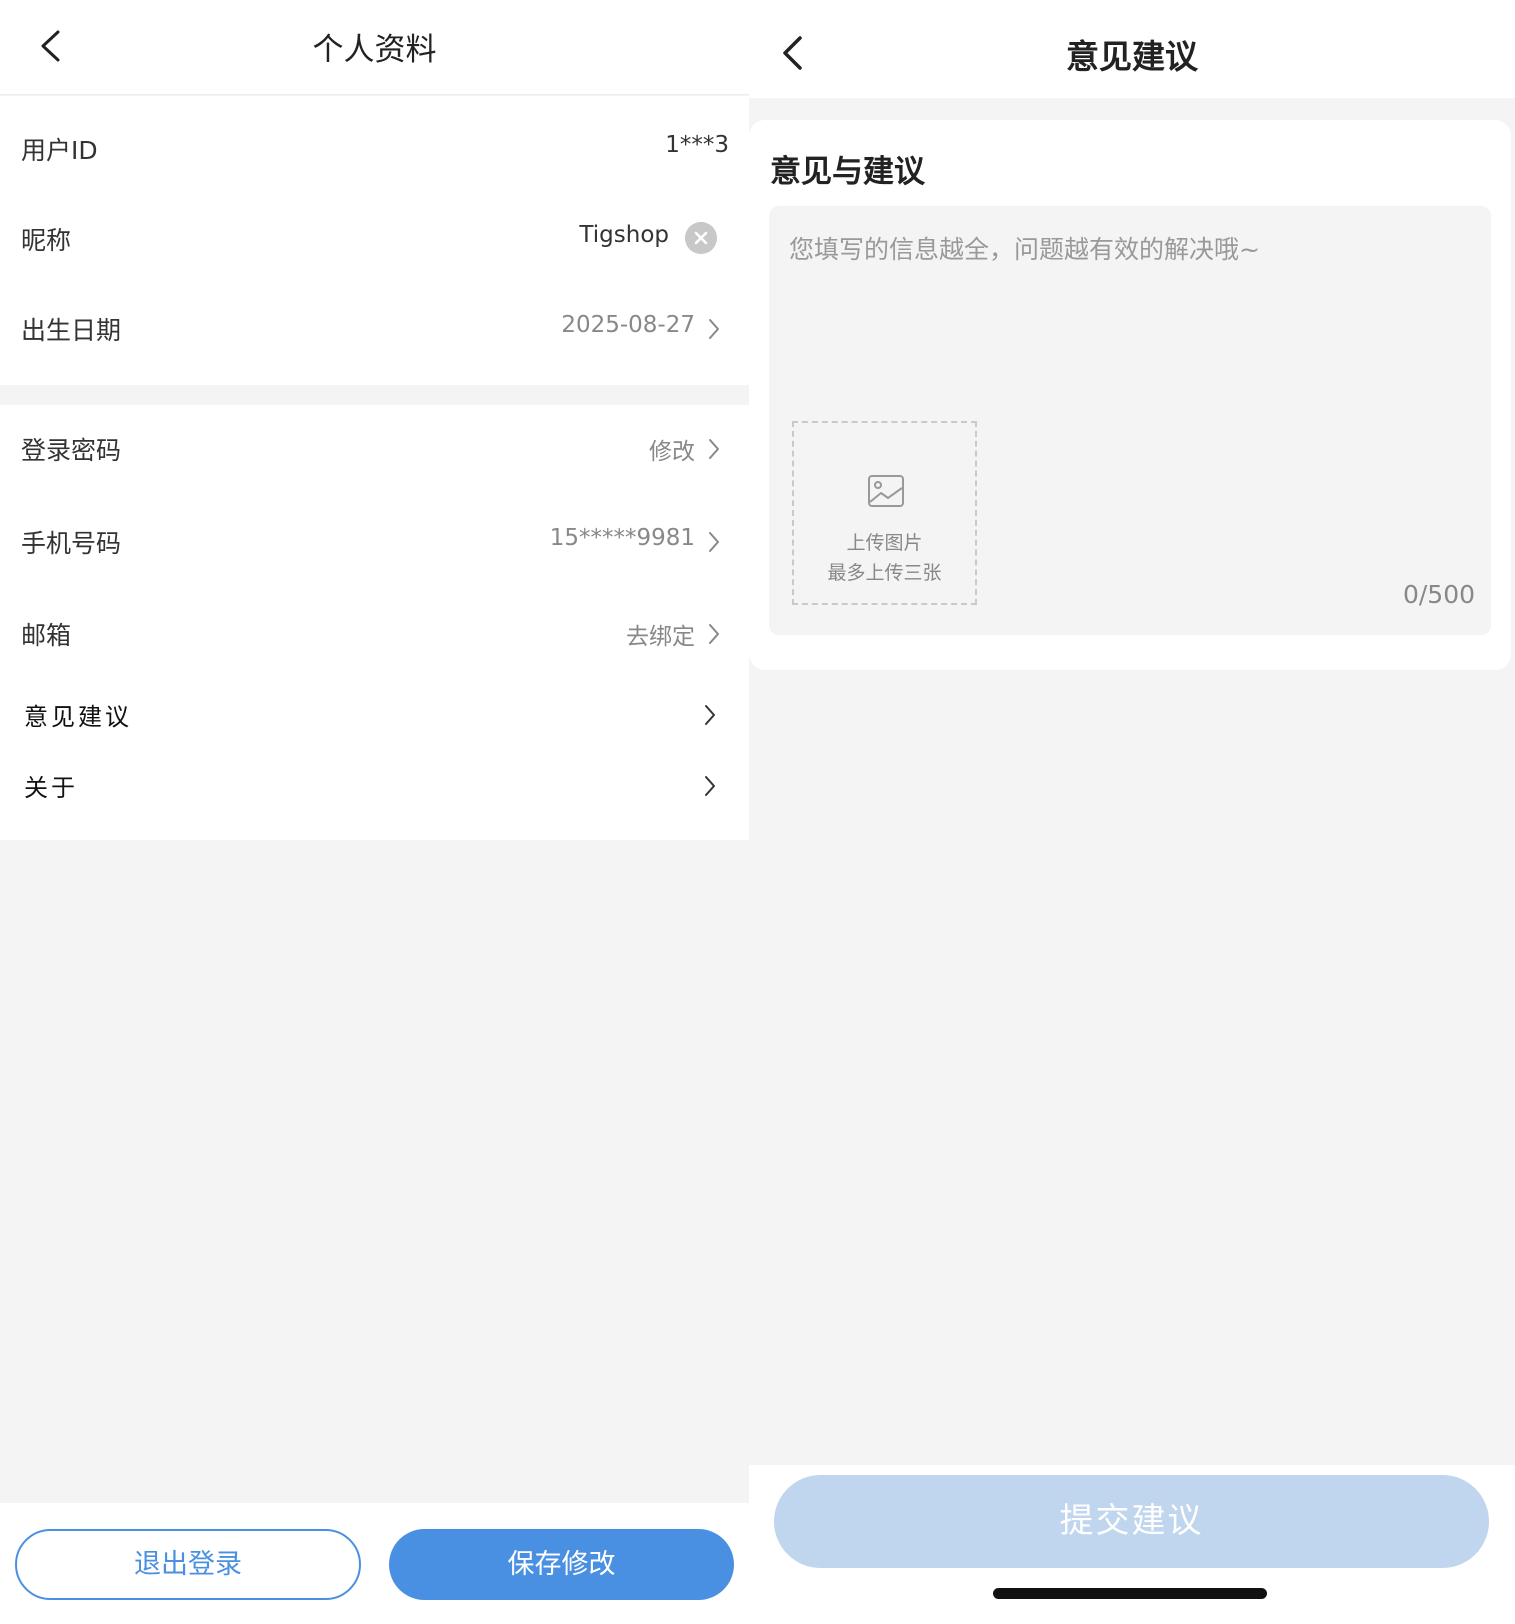 The width and height of the screenshot is (1515, 1624). I want to click on image-icon, so click(886, 491).